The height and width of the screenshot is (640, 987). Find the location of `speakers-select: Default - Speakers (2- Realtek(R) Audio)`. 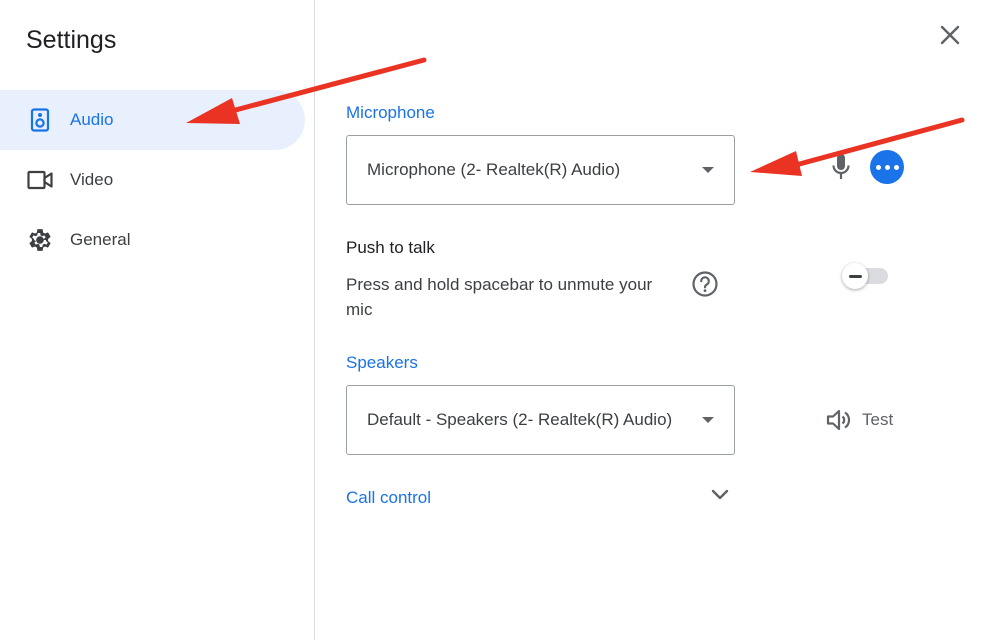

speakers-select: Default - Speakers (2- Realtek(R) Audio) is located at coordinates (540, 420).